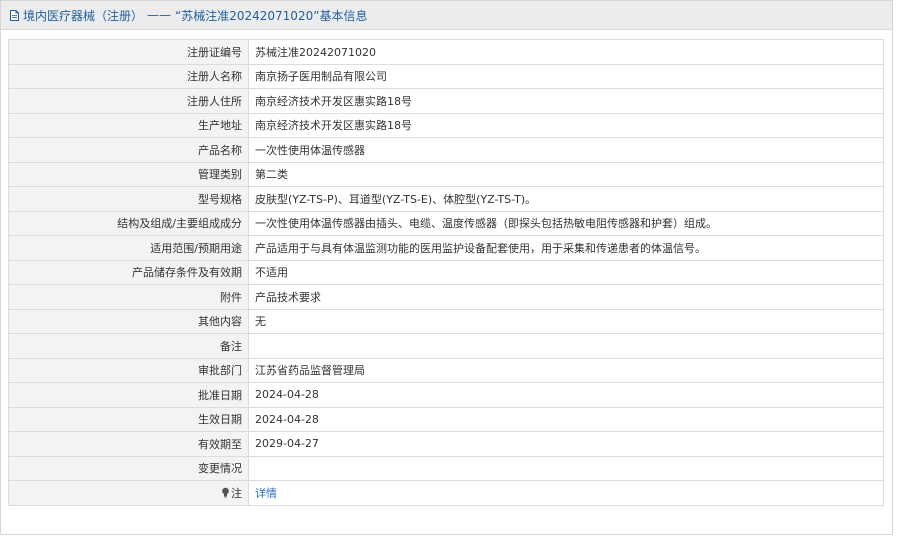 This screenshot has width=900, height=537. I want to click on row-label: 结构及组成/主要组成成分, so click(128, 223).